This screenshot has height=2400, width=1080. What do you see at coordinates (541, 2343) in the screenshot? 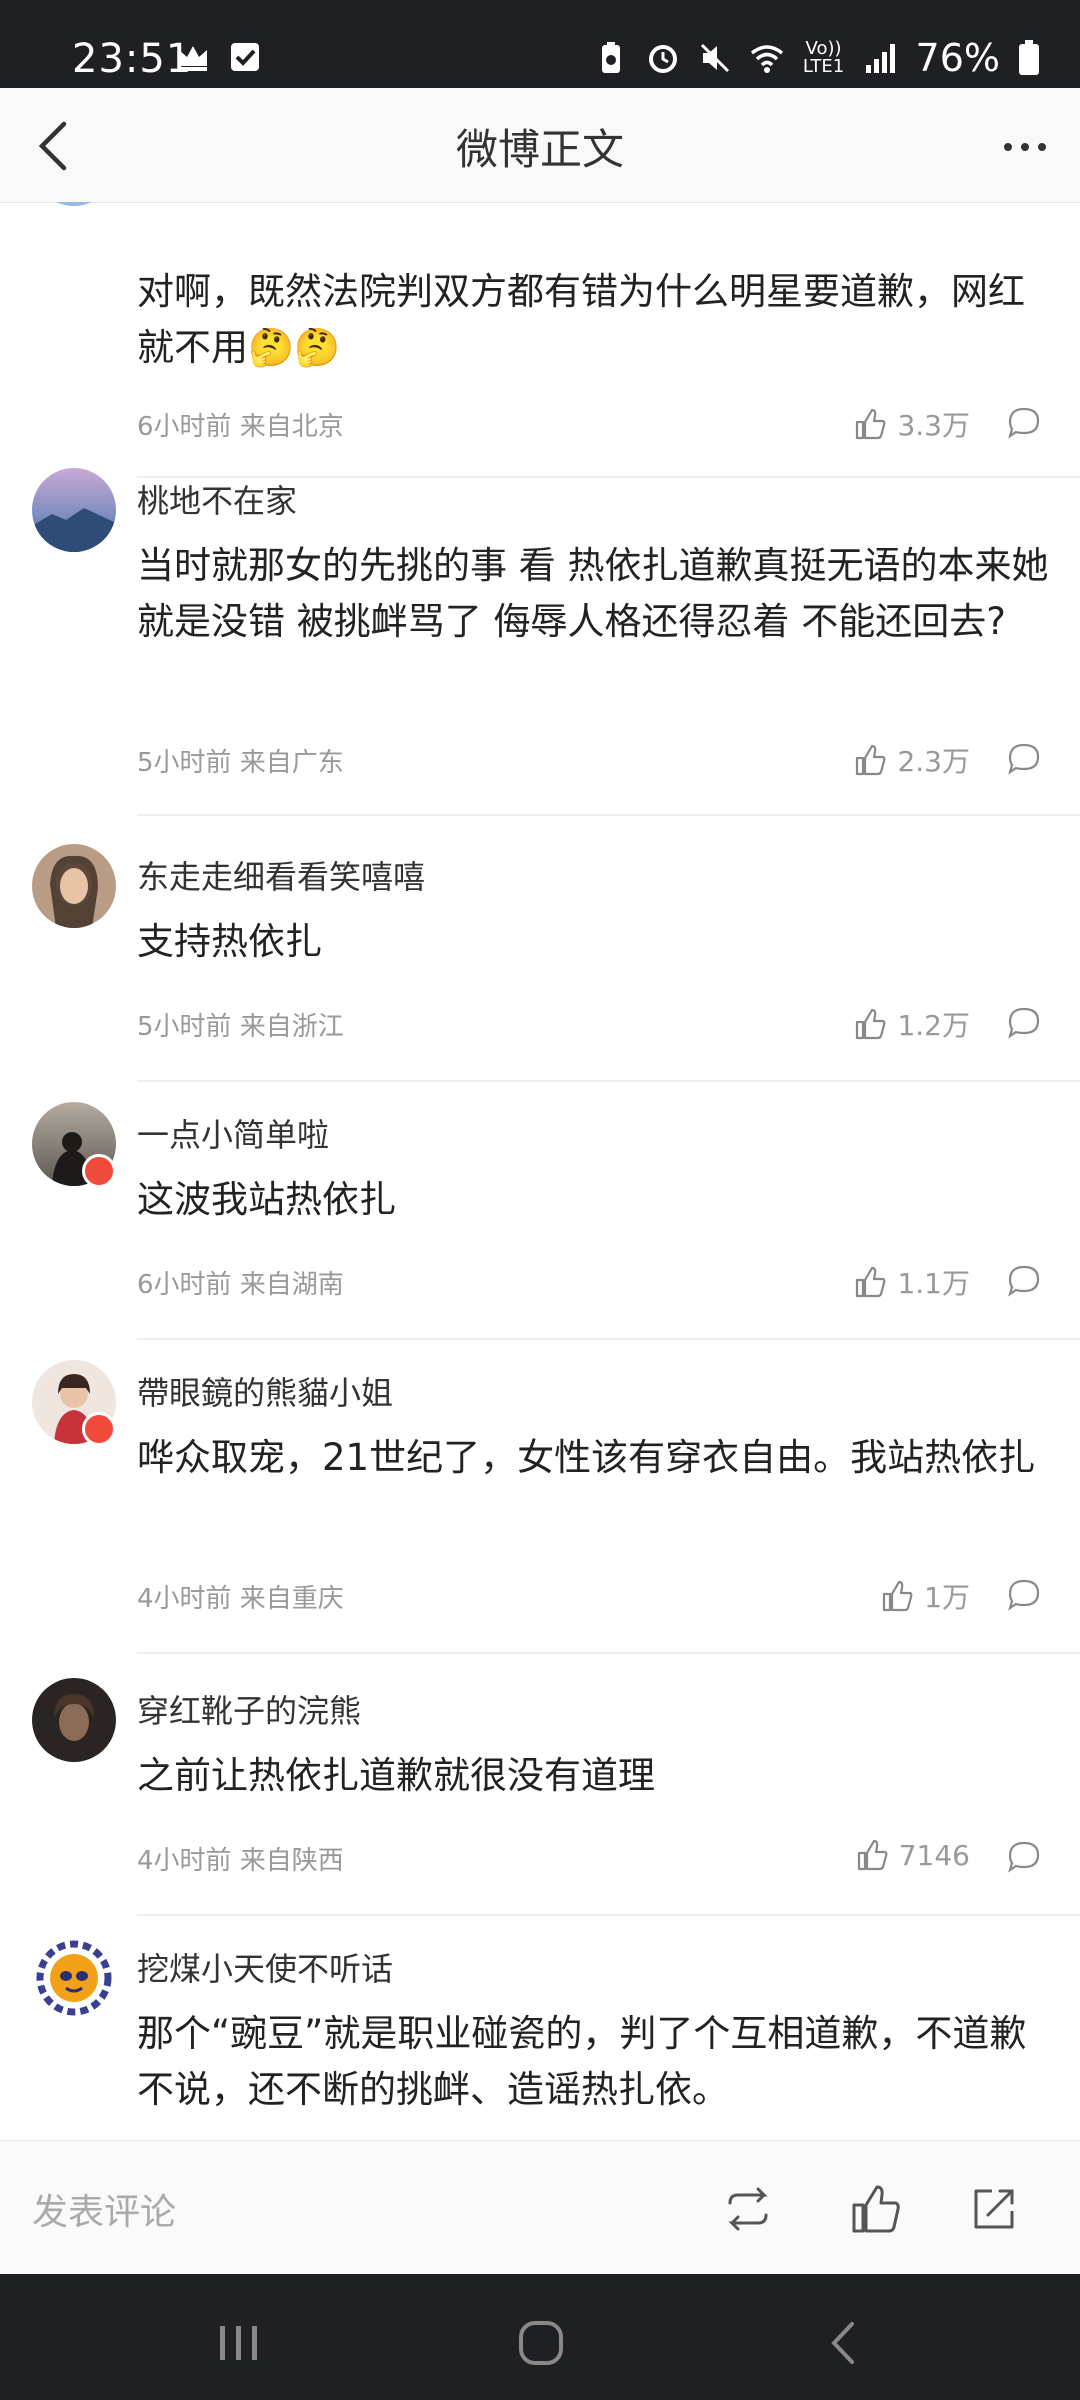
I see `home-icon` at bounding box center [541, 2343].